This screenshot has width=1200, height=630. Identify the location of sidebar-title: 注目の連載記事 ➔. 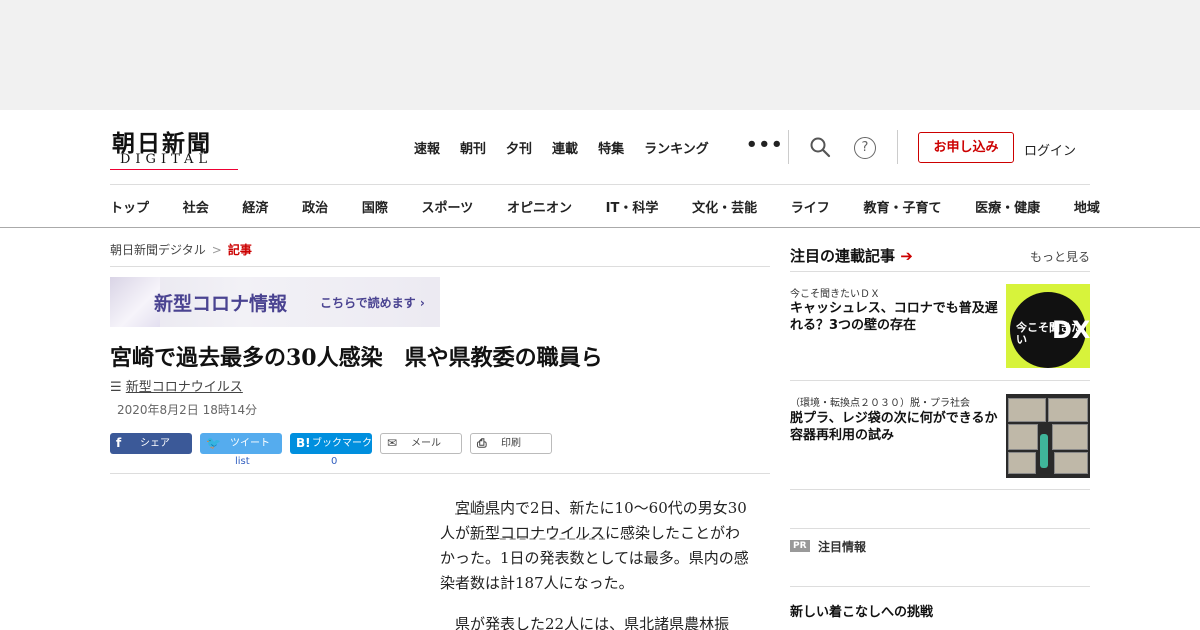
(851, 255).